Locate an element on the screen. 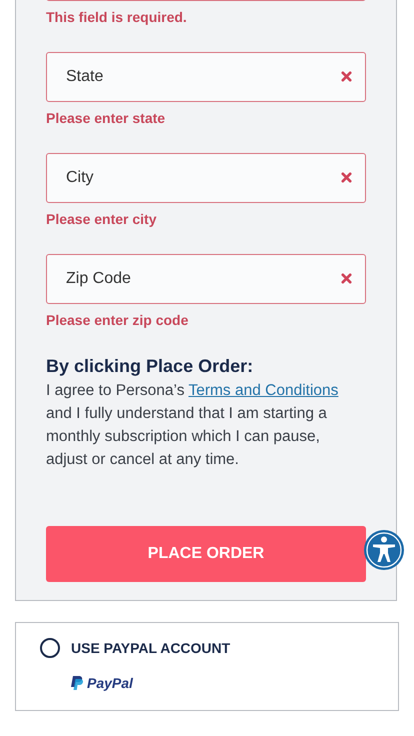 This screenshot has width=414, height=736. terms-link: Terms and Conditions is located at coordinates (263, 390).